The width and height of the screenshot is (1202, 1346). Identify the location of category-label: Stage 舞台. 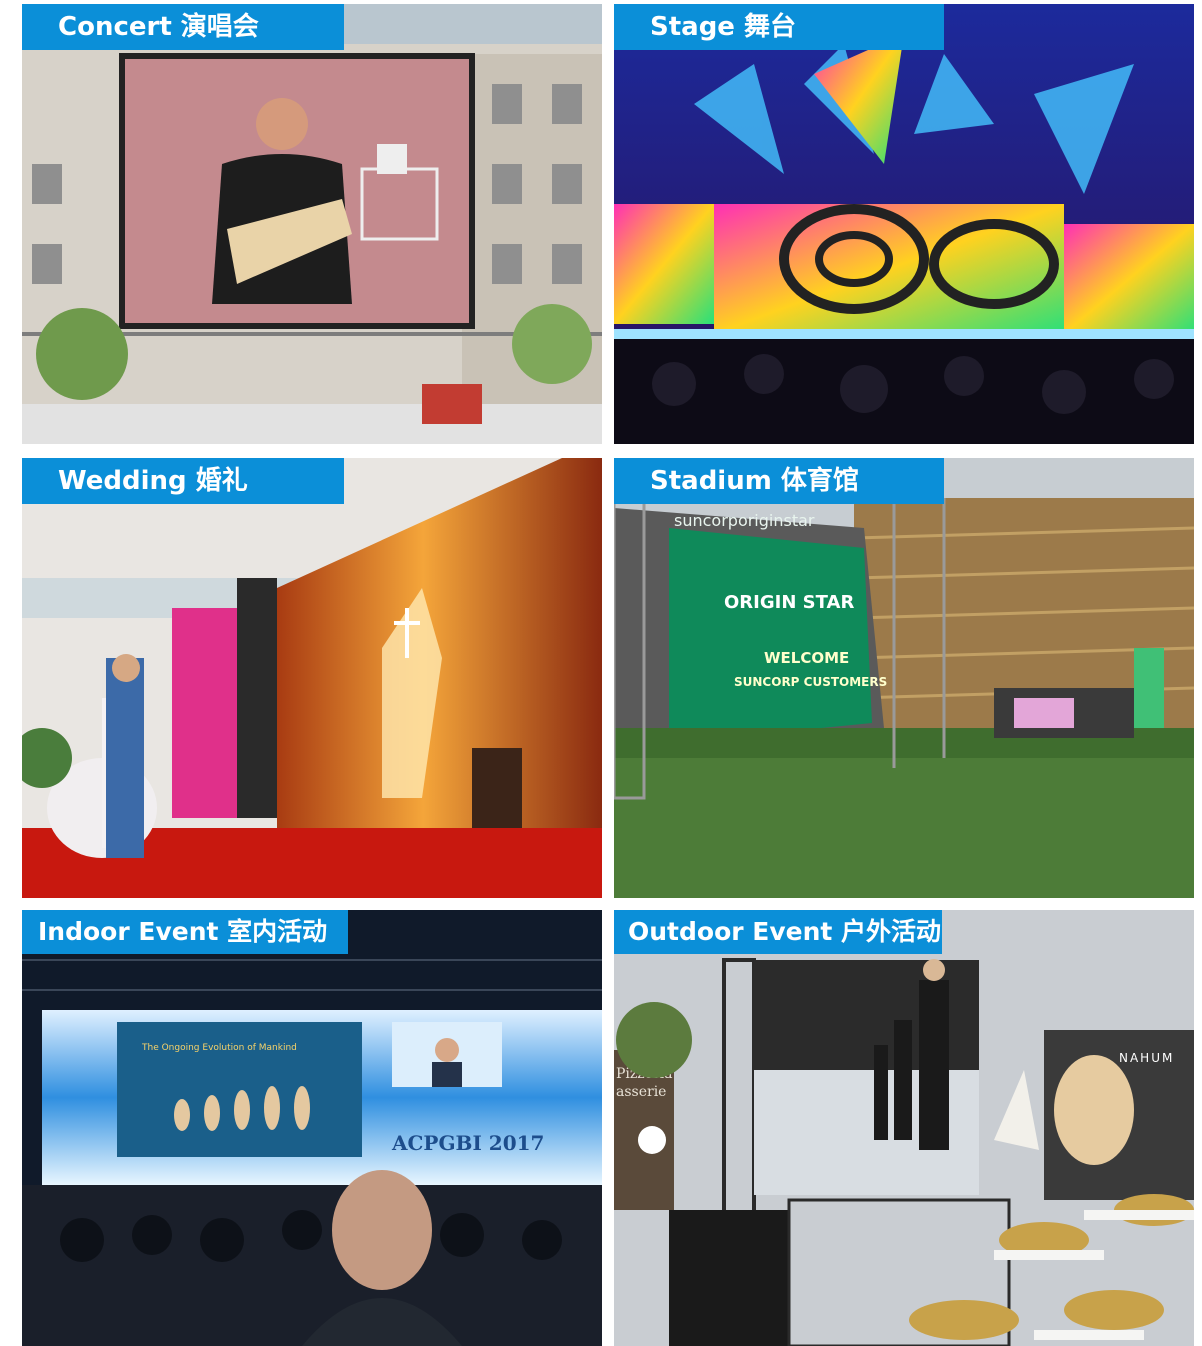
(779, 27).